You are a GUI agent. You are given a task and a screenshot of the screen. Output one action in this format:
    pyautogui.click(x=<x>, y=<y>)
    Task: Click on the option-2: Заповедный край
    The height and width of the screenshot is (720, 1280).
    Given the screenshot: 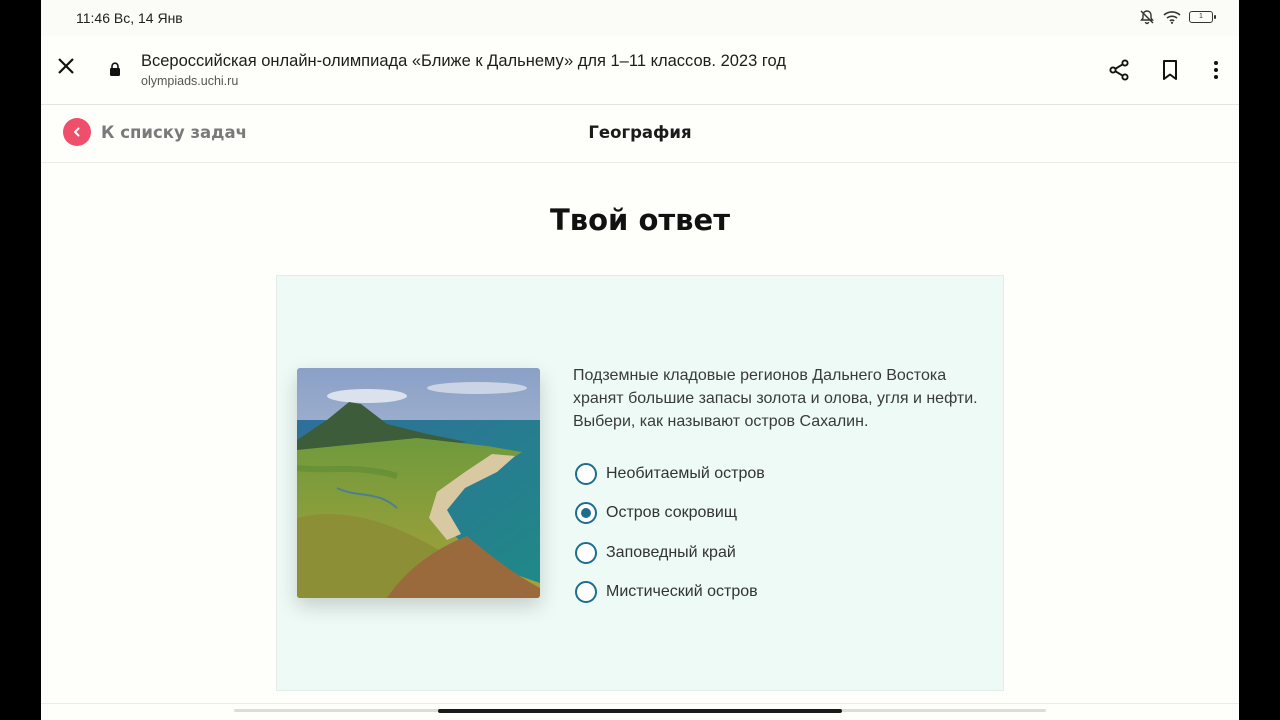 What is the action you would take?
    pyautogui.click(x=670, y=553)
    